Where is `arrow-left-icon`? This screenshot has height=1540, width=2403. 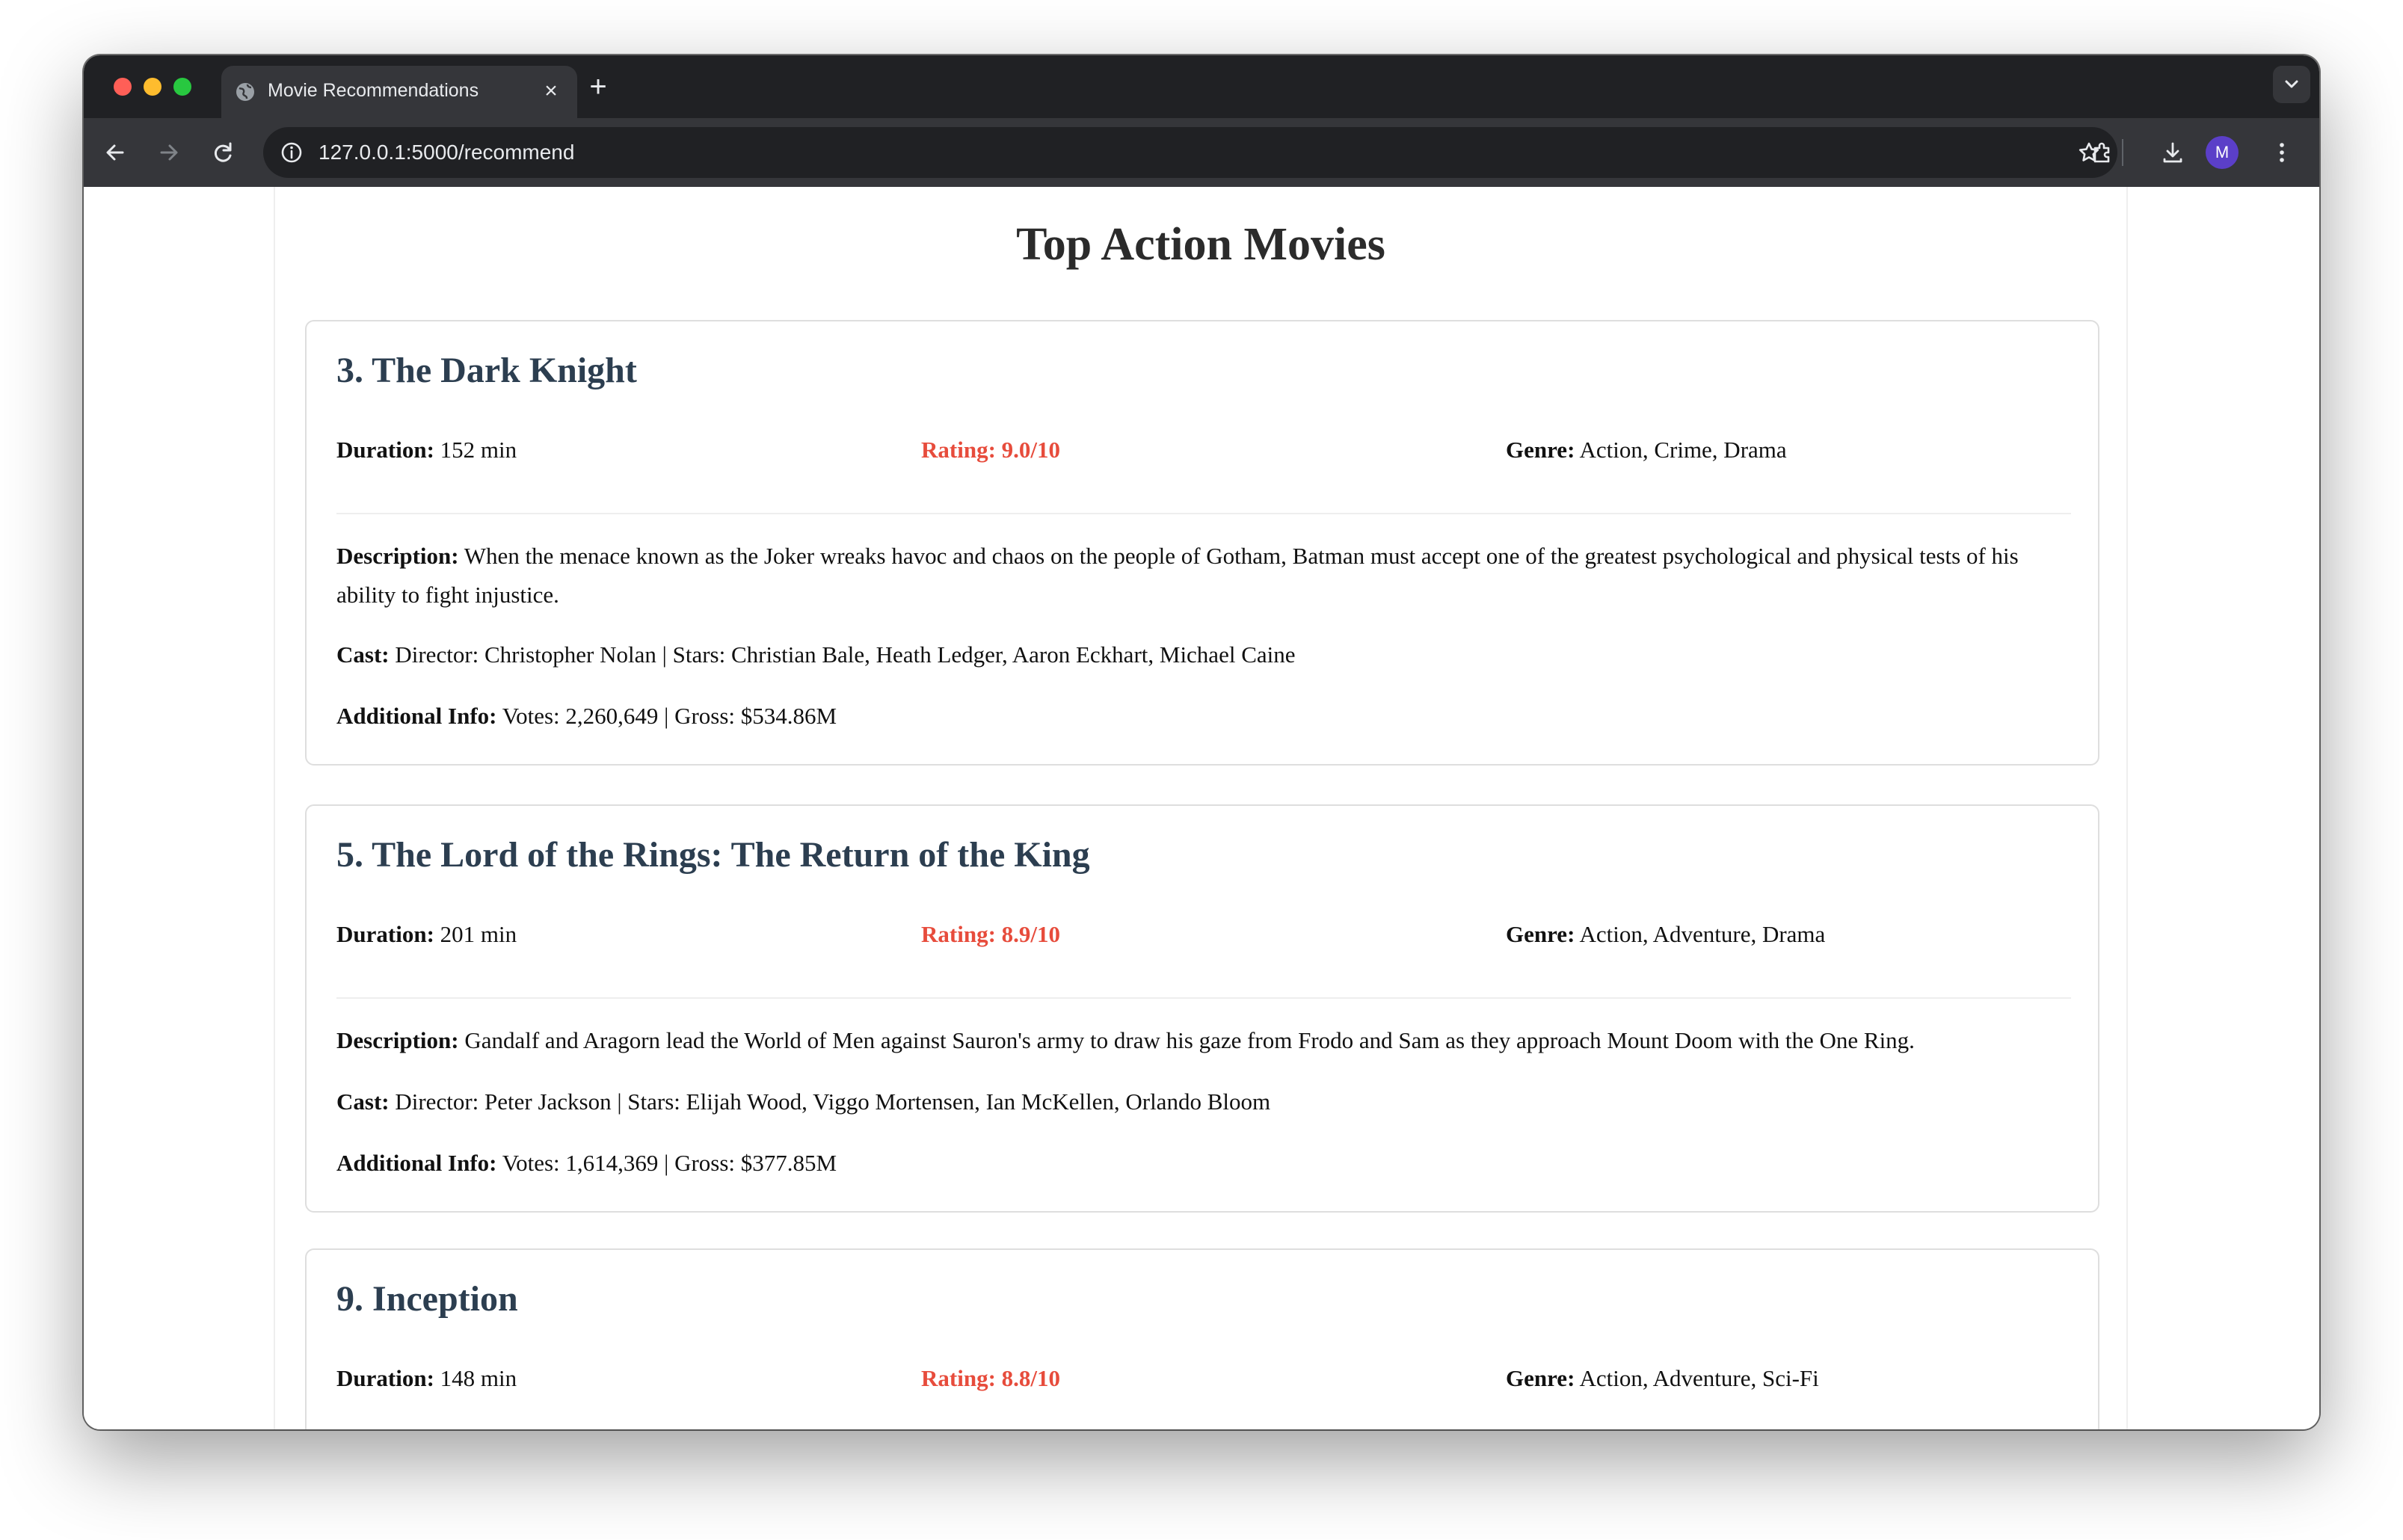 arrow-left-icon is located at coordinates (115, 152).